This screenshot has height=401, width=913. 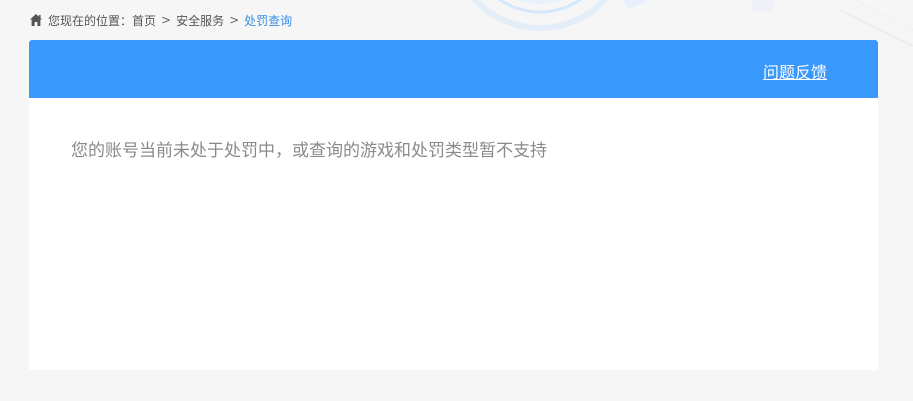 What do you see at coordinates (200, 20) in the screenshot?
I see `breadcrumb-item-security-service: 安全服务` at bounding box center [200, 20].